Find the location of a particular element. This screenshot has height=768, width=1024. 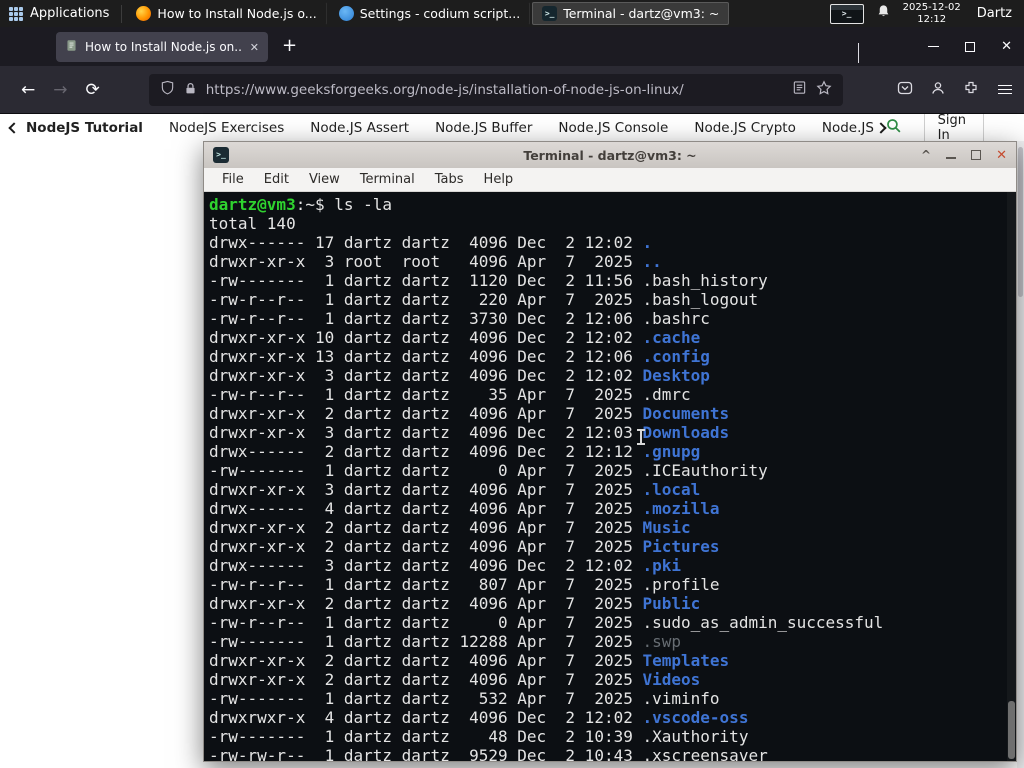

terminal-maximize-button is located at coordinates (976, 155).